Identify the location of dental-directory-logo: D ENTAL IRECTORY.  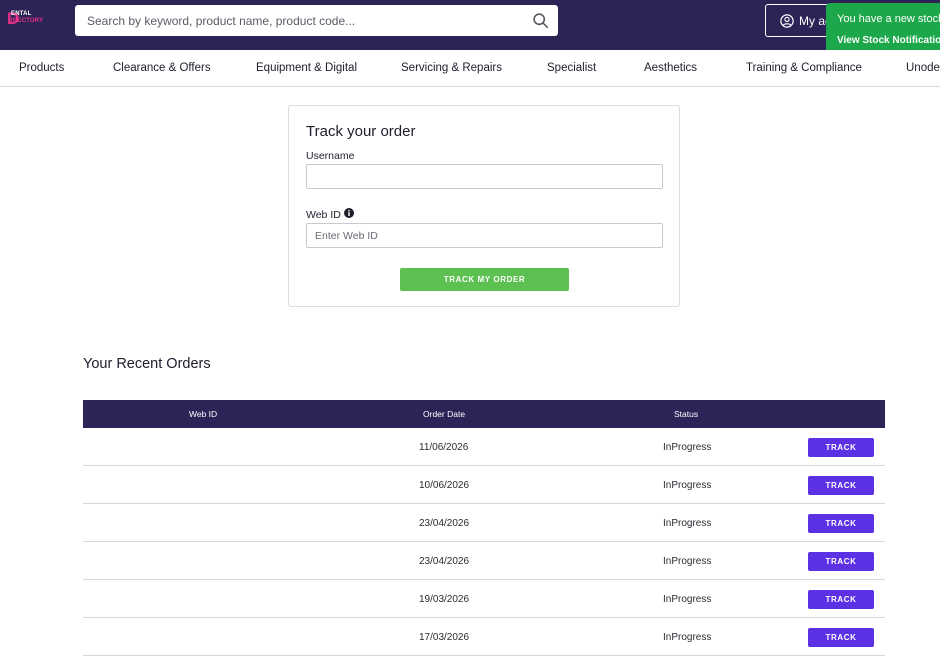
(31, 20).